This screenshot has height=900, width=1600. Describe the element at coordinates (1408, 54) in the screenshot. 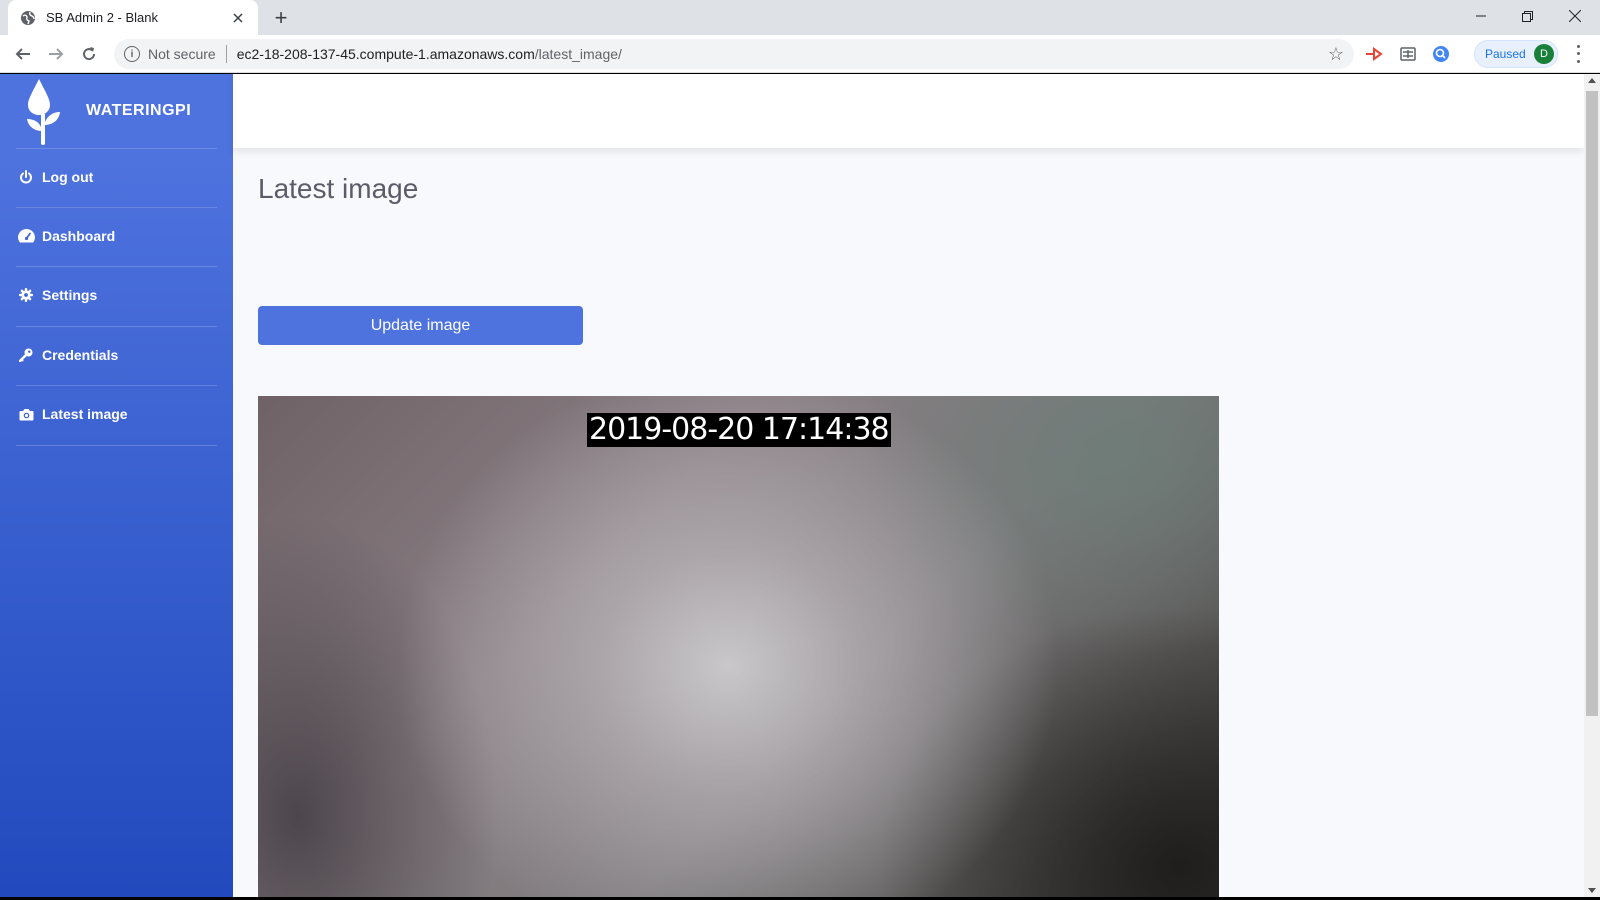

I see `extension-grid-icon` at that location.